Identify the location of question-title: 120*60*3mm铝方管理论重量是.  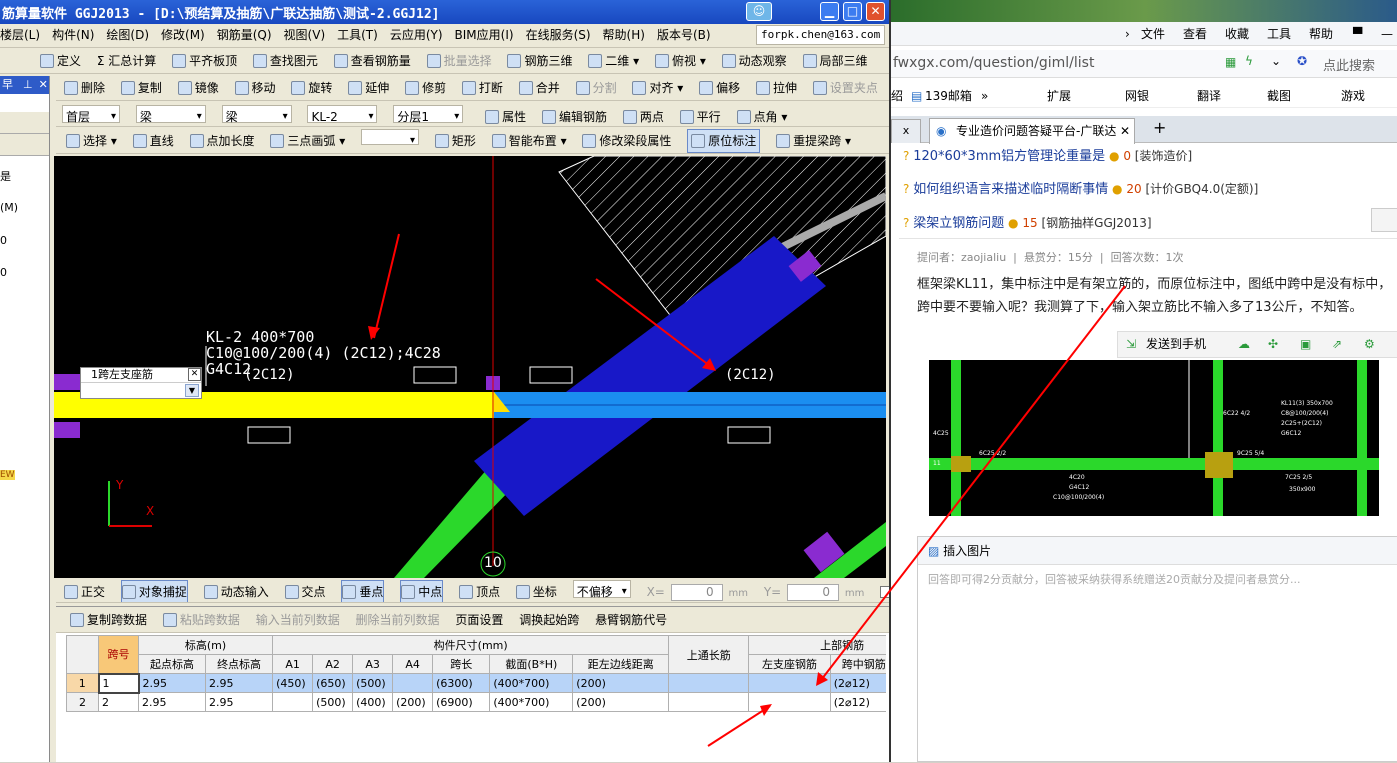
(1009, 156).